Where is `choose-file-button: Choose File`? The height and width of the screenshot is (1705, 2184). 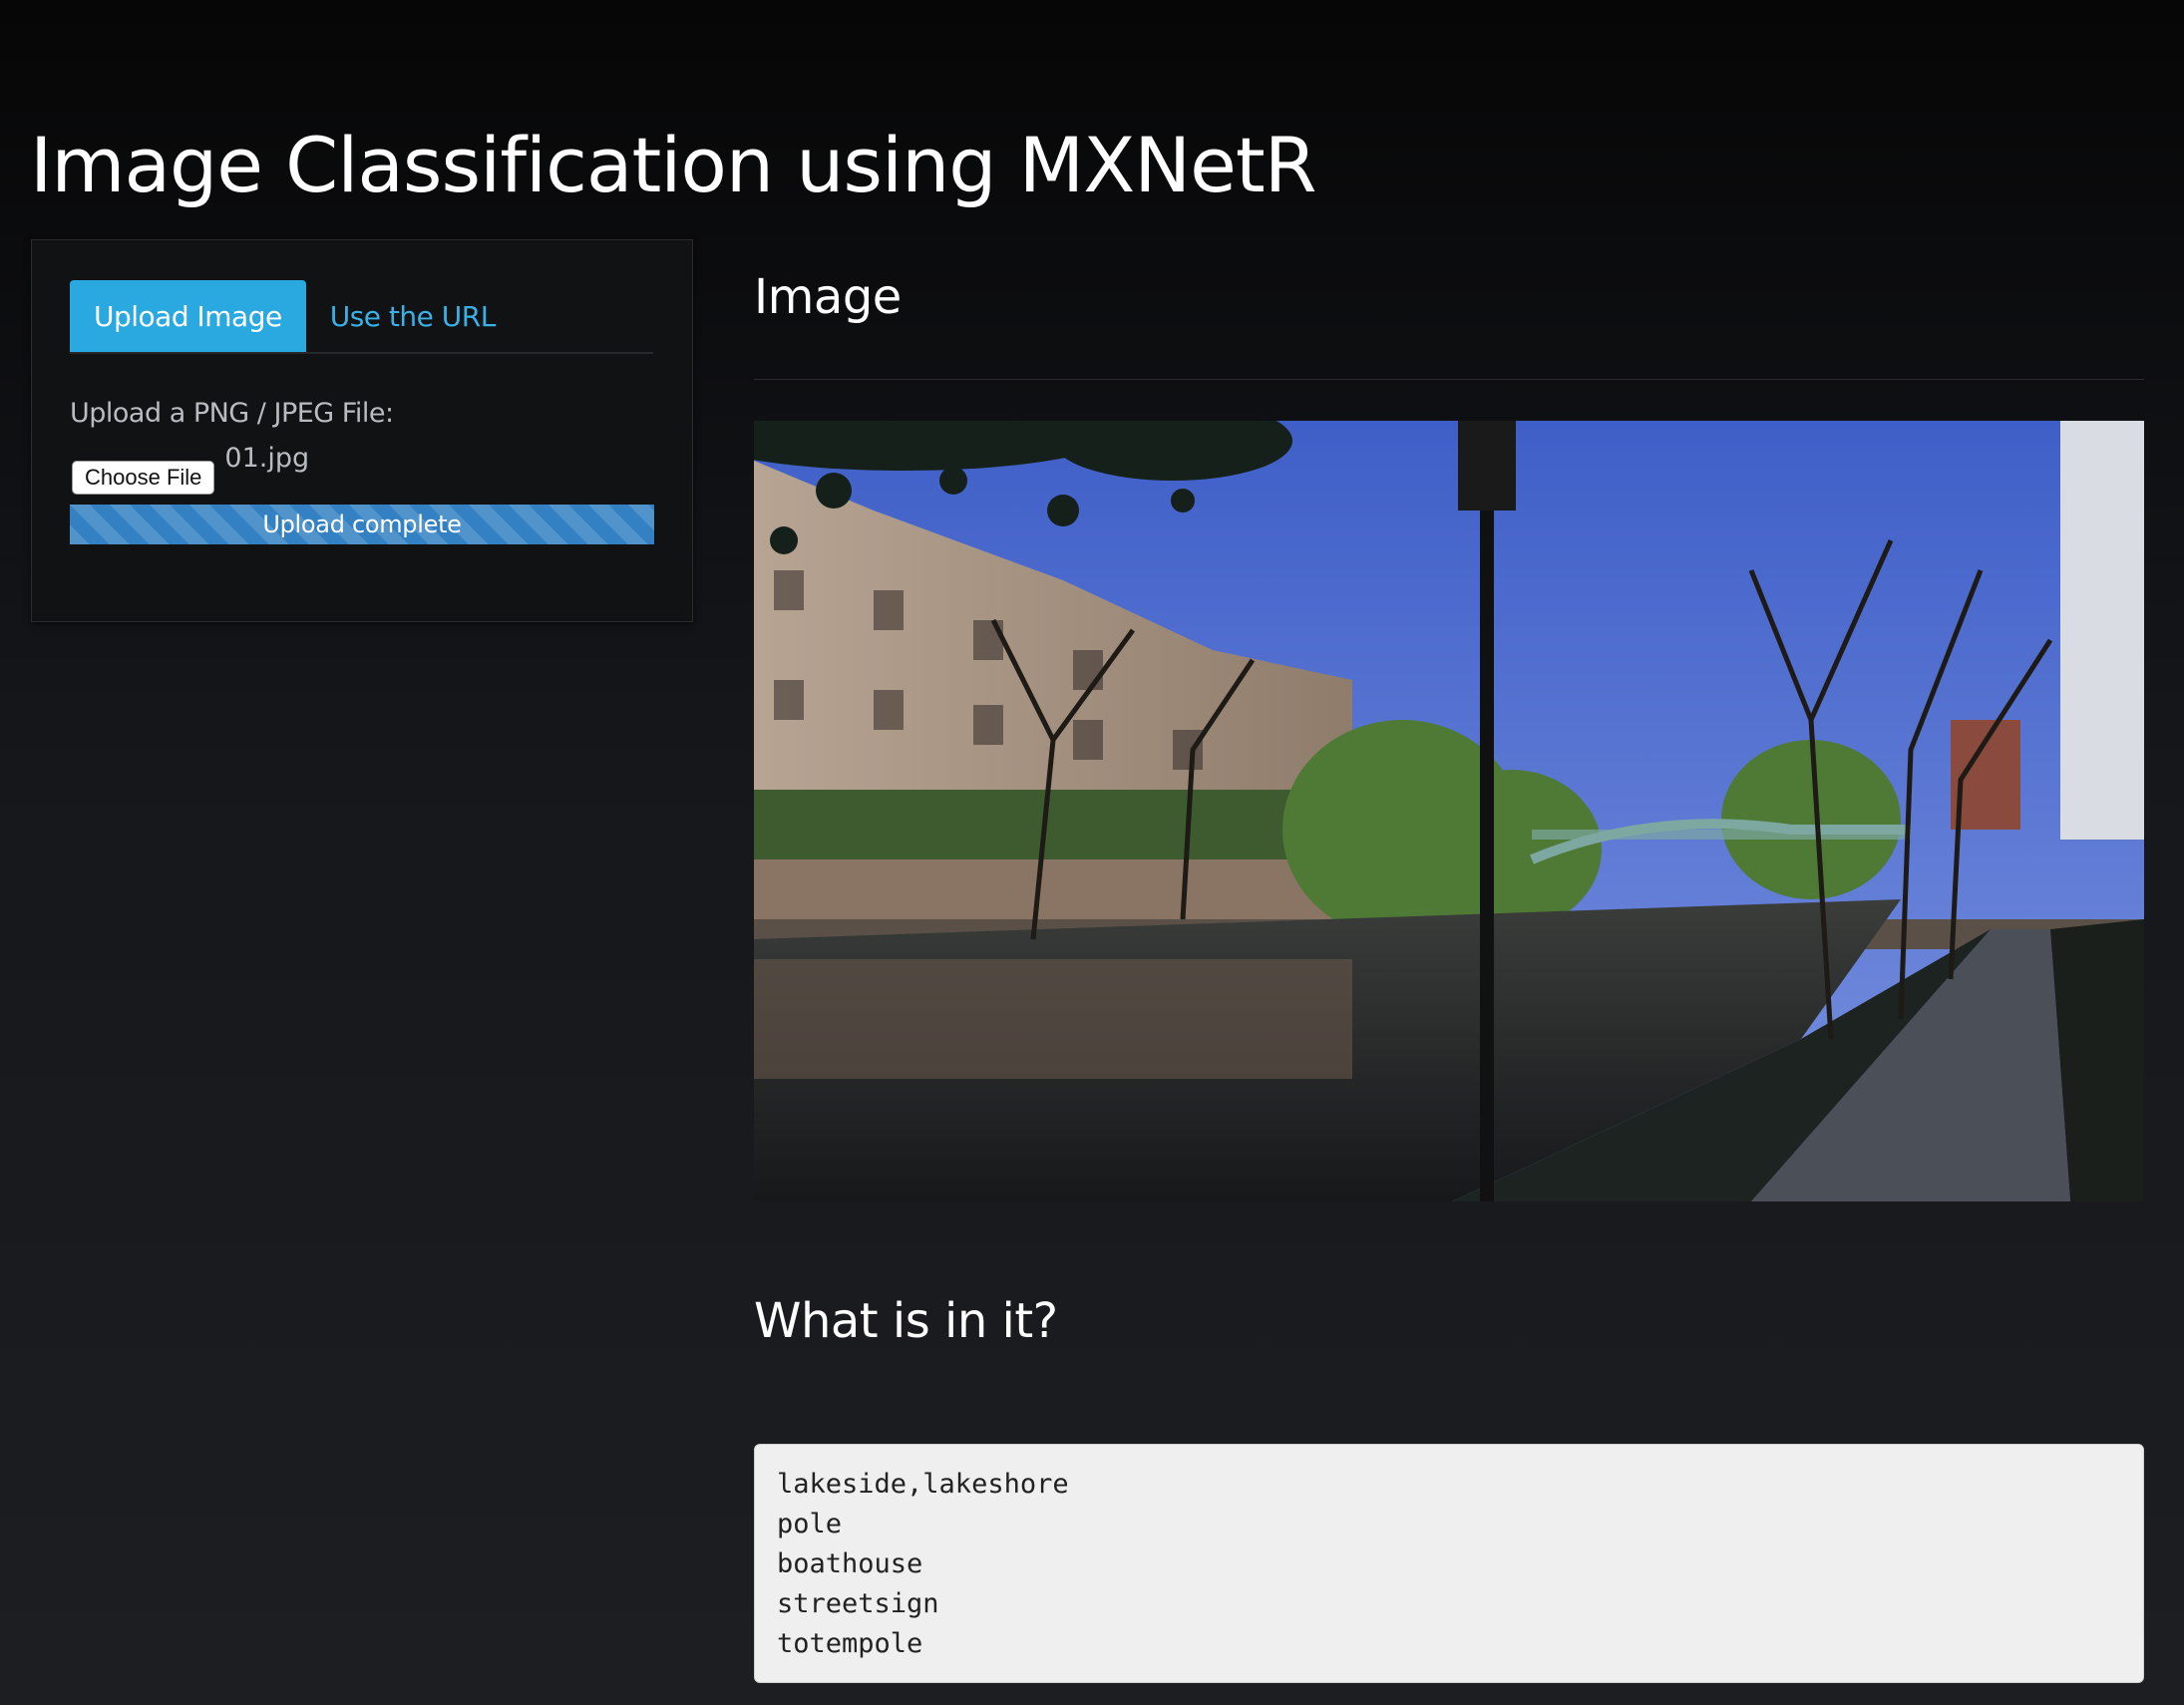
choose-file-button: Choose File is located at coordinates (143, 478).